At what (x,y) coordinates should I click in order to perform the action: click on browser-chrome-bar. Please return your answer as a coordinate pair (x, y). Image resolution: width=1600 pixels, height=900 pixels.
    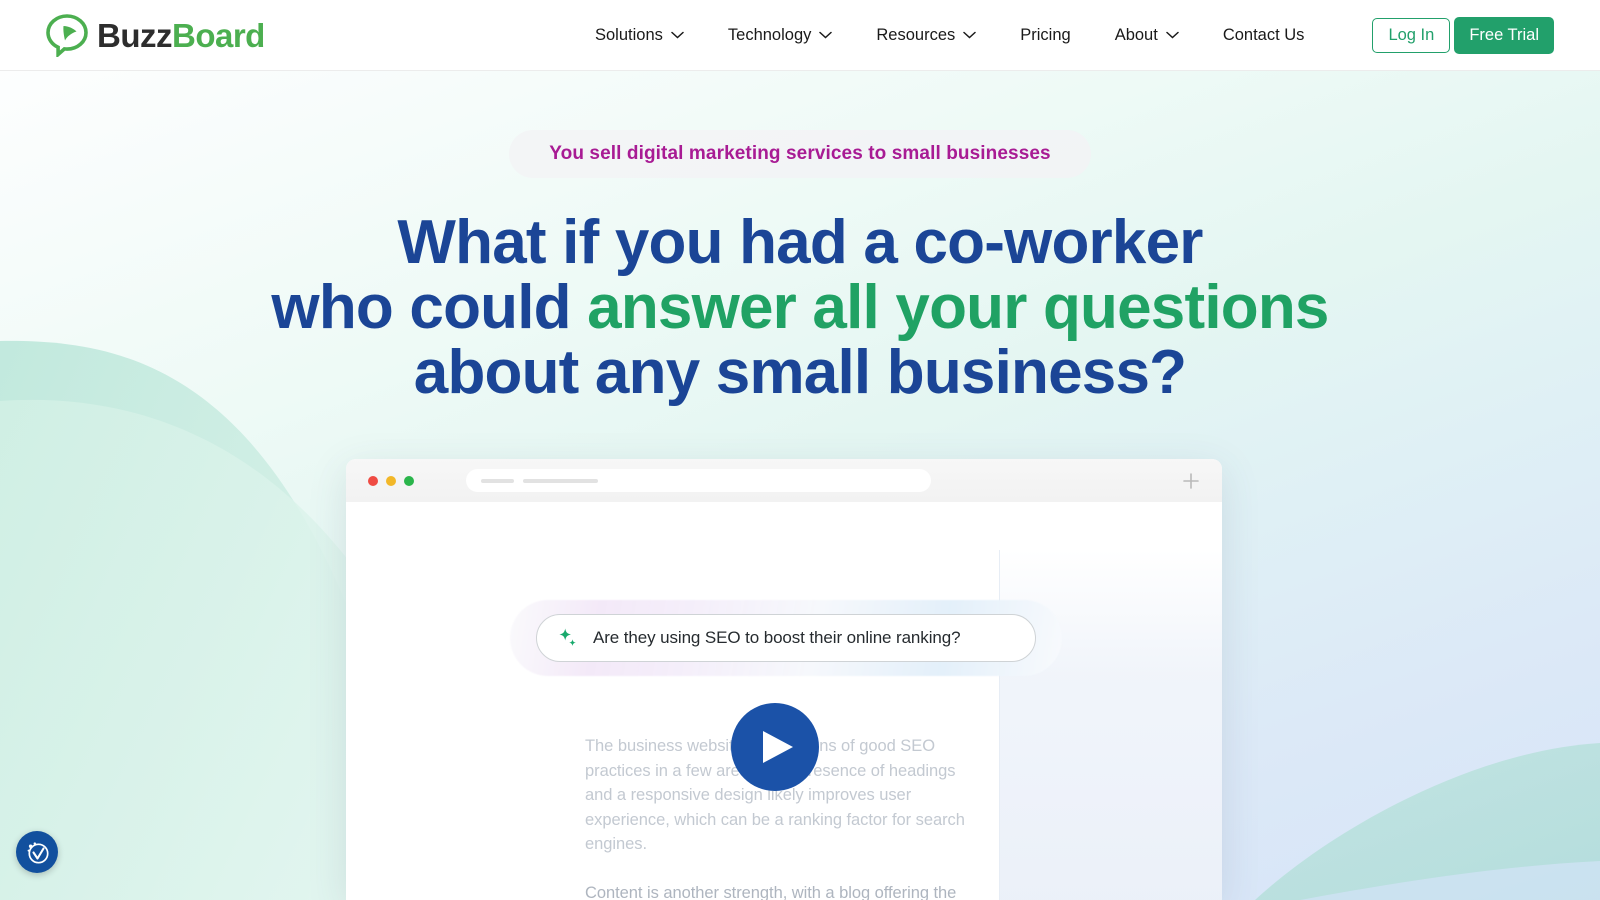
    Looking at the image, I should click on (784, 480).